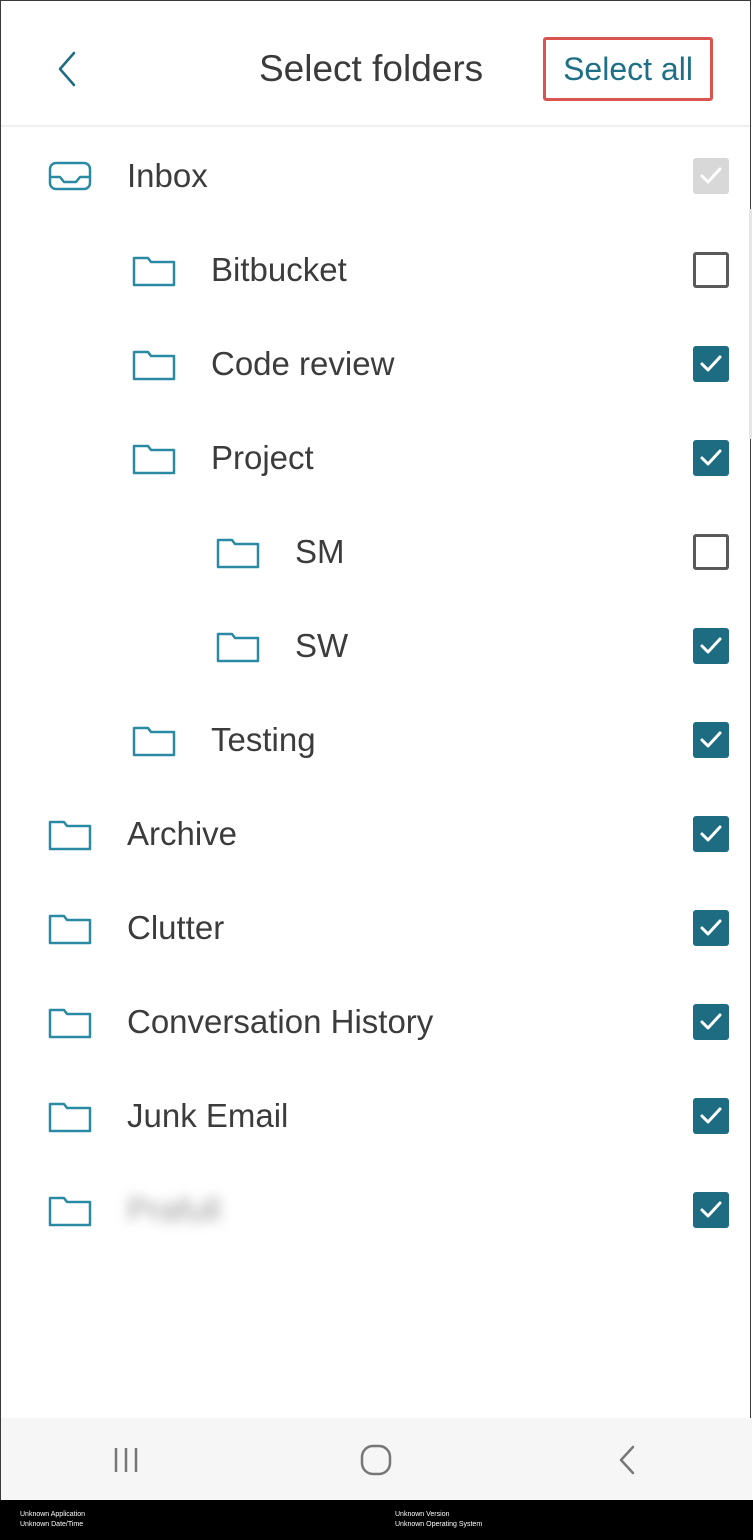 This screenshot has width=753, height=1540. I want to click on folder-row: Prafull, so click(375, 1210).